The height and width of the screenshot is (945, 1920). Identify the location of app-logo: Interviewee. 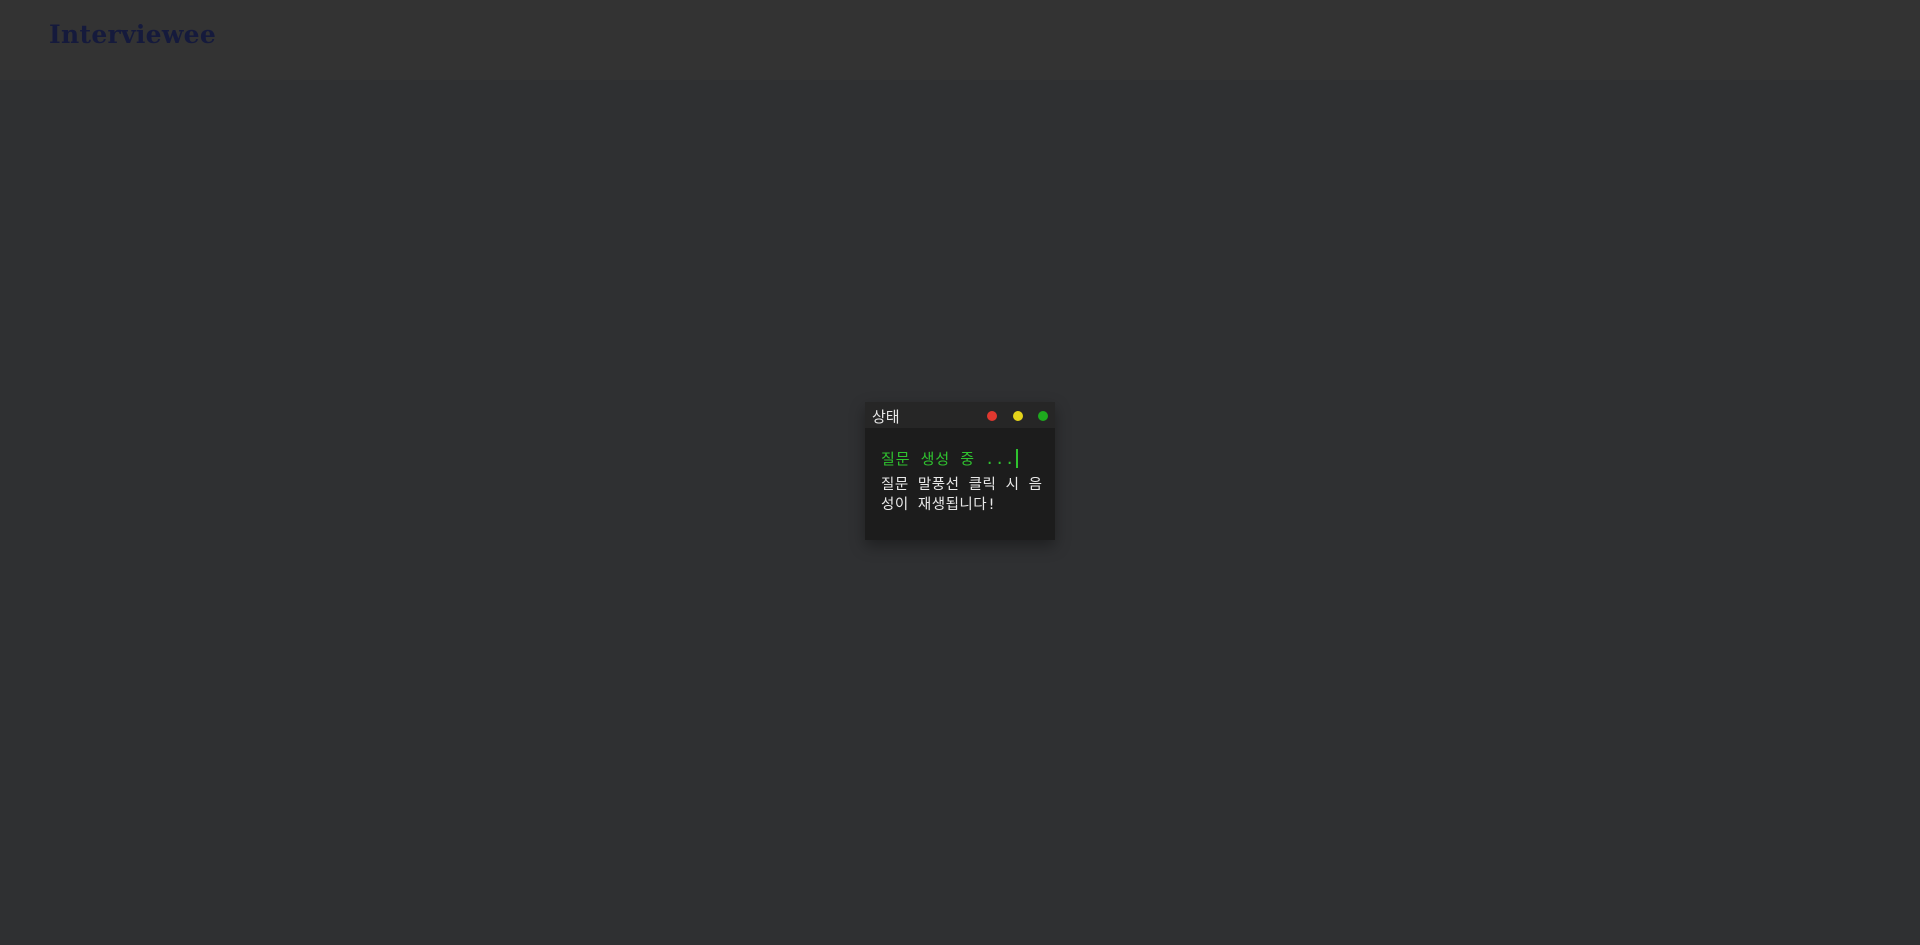
(132, 34).